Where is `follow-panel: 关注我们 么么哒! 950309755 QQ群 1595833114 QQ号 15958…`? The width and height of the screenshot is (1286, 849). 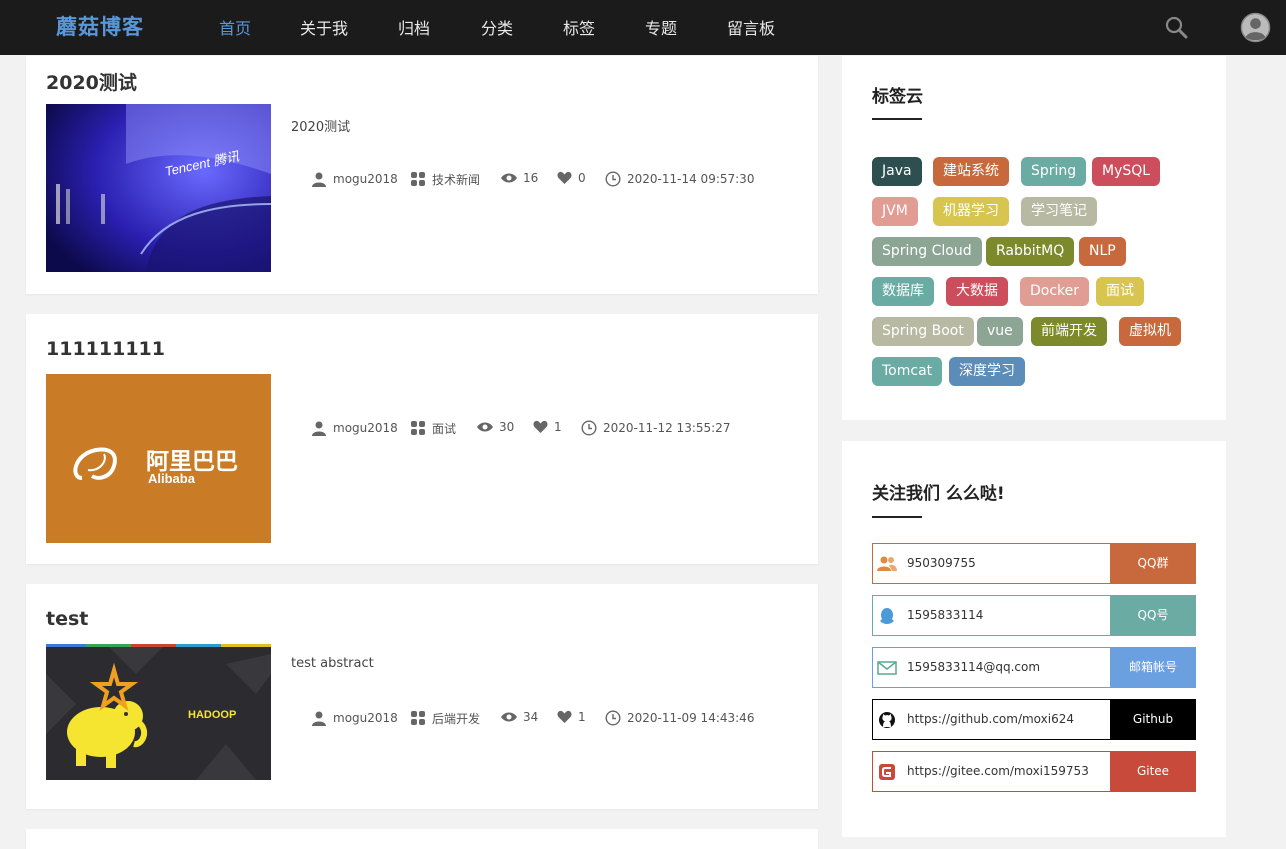
follow-panel: 关注我们 么么哒! 950309755 QQ群 1595833114 QQ号 15958… is located at coordinates (1034, 639).